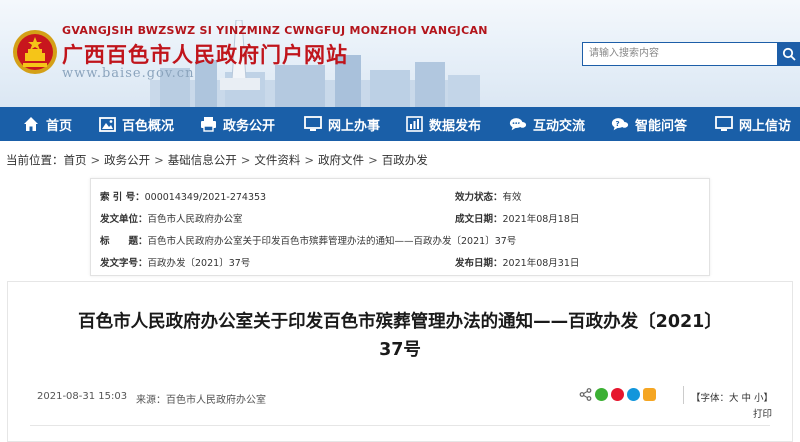 The height and width of the screenshot is (442, 800). Describe the element at coordinates (479, 263) in the screenshot. I see `meta-publish-label: 发布日期：` at that location.